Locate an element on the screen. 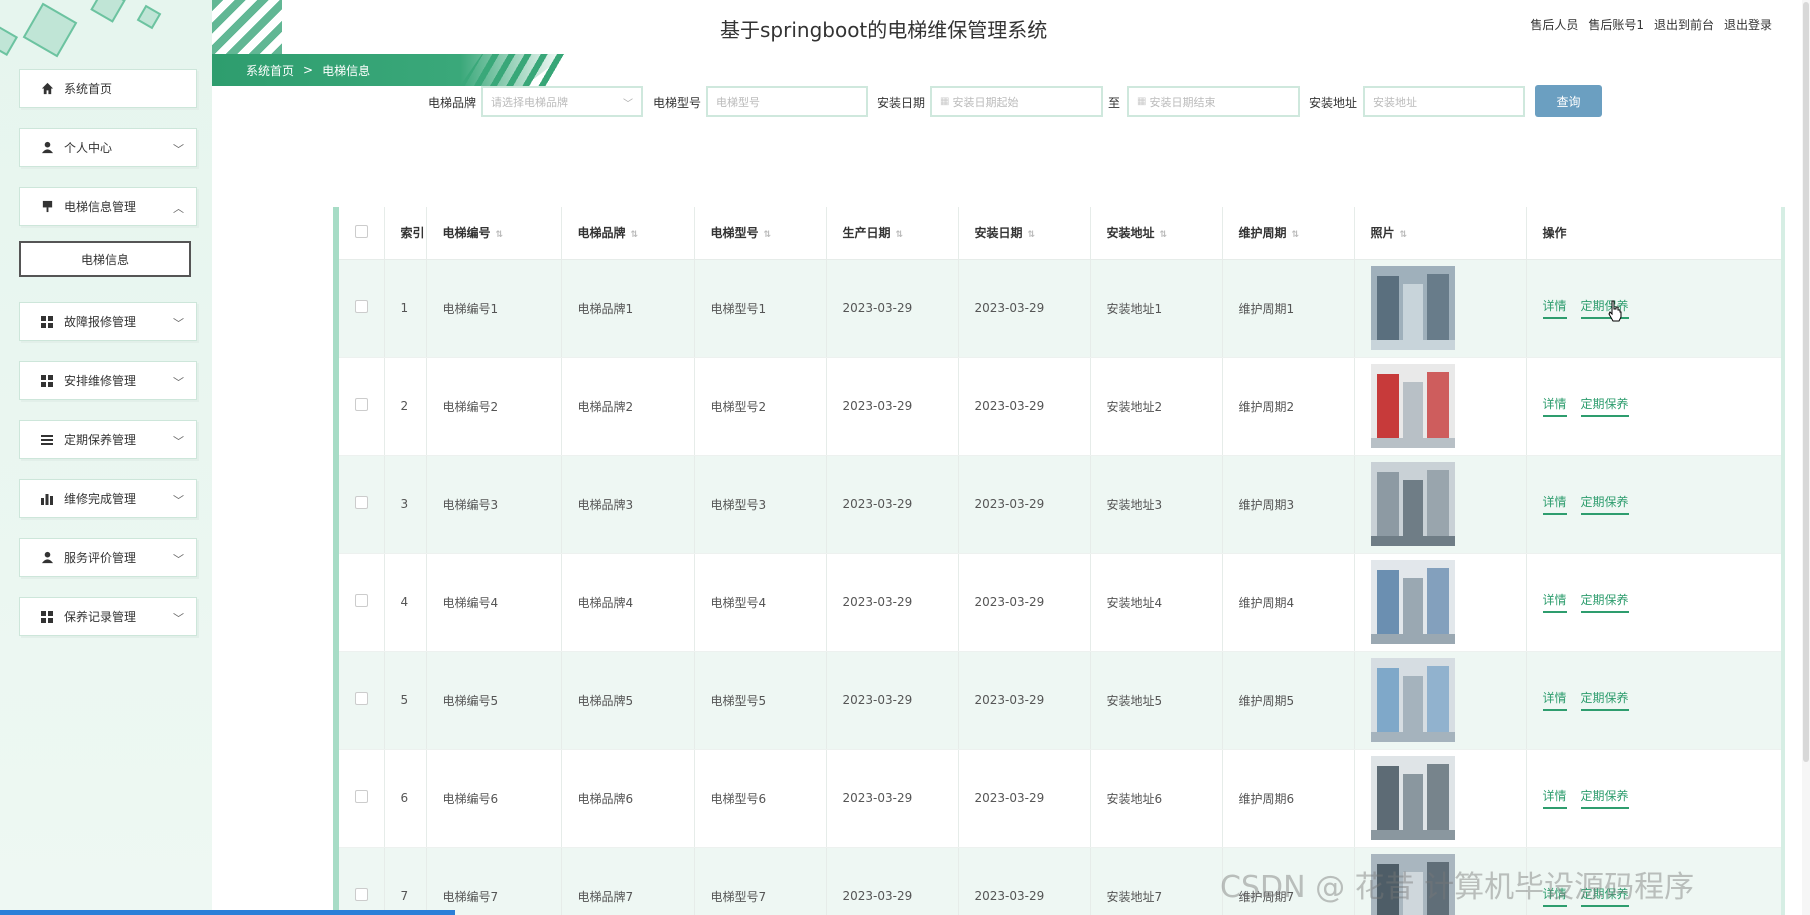 Image resolution: width=1810 pixels, height=915 pixels. cell-model: 电梯型号6 is located at coordinates (760, 798).